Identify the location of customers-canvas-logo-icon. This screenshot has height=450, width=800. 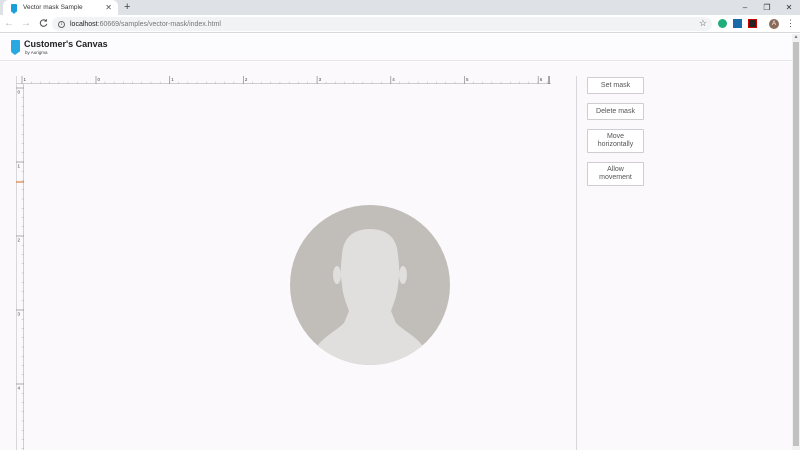
(15, 47).